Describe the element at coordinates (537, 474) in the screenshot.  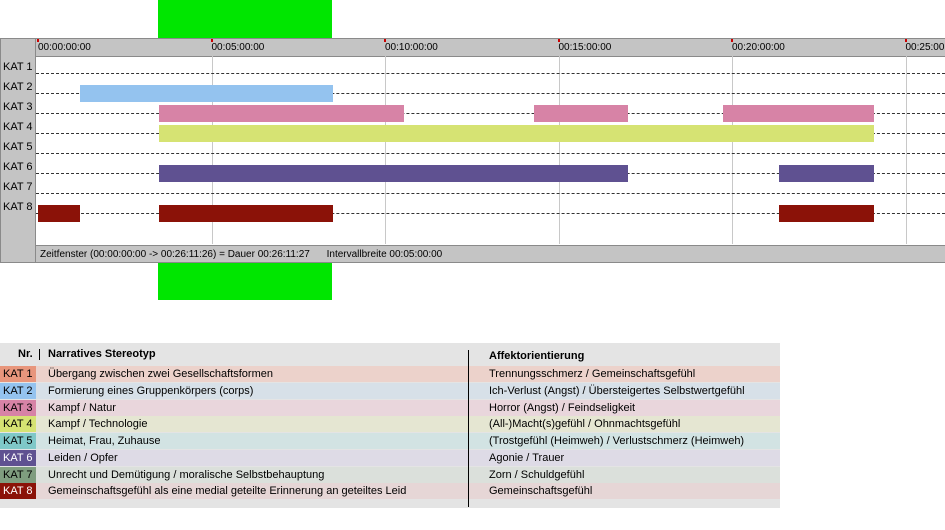
I see `affect-text: Zorn / Schuldgefühl` at that location.